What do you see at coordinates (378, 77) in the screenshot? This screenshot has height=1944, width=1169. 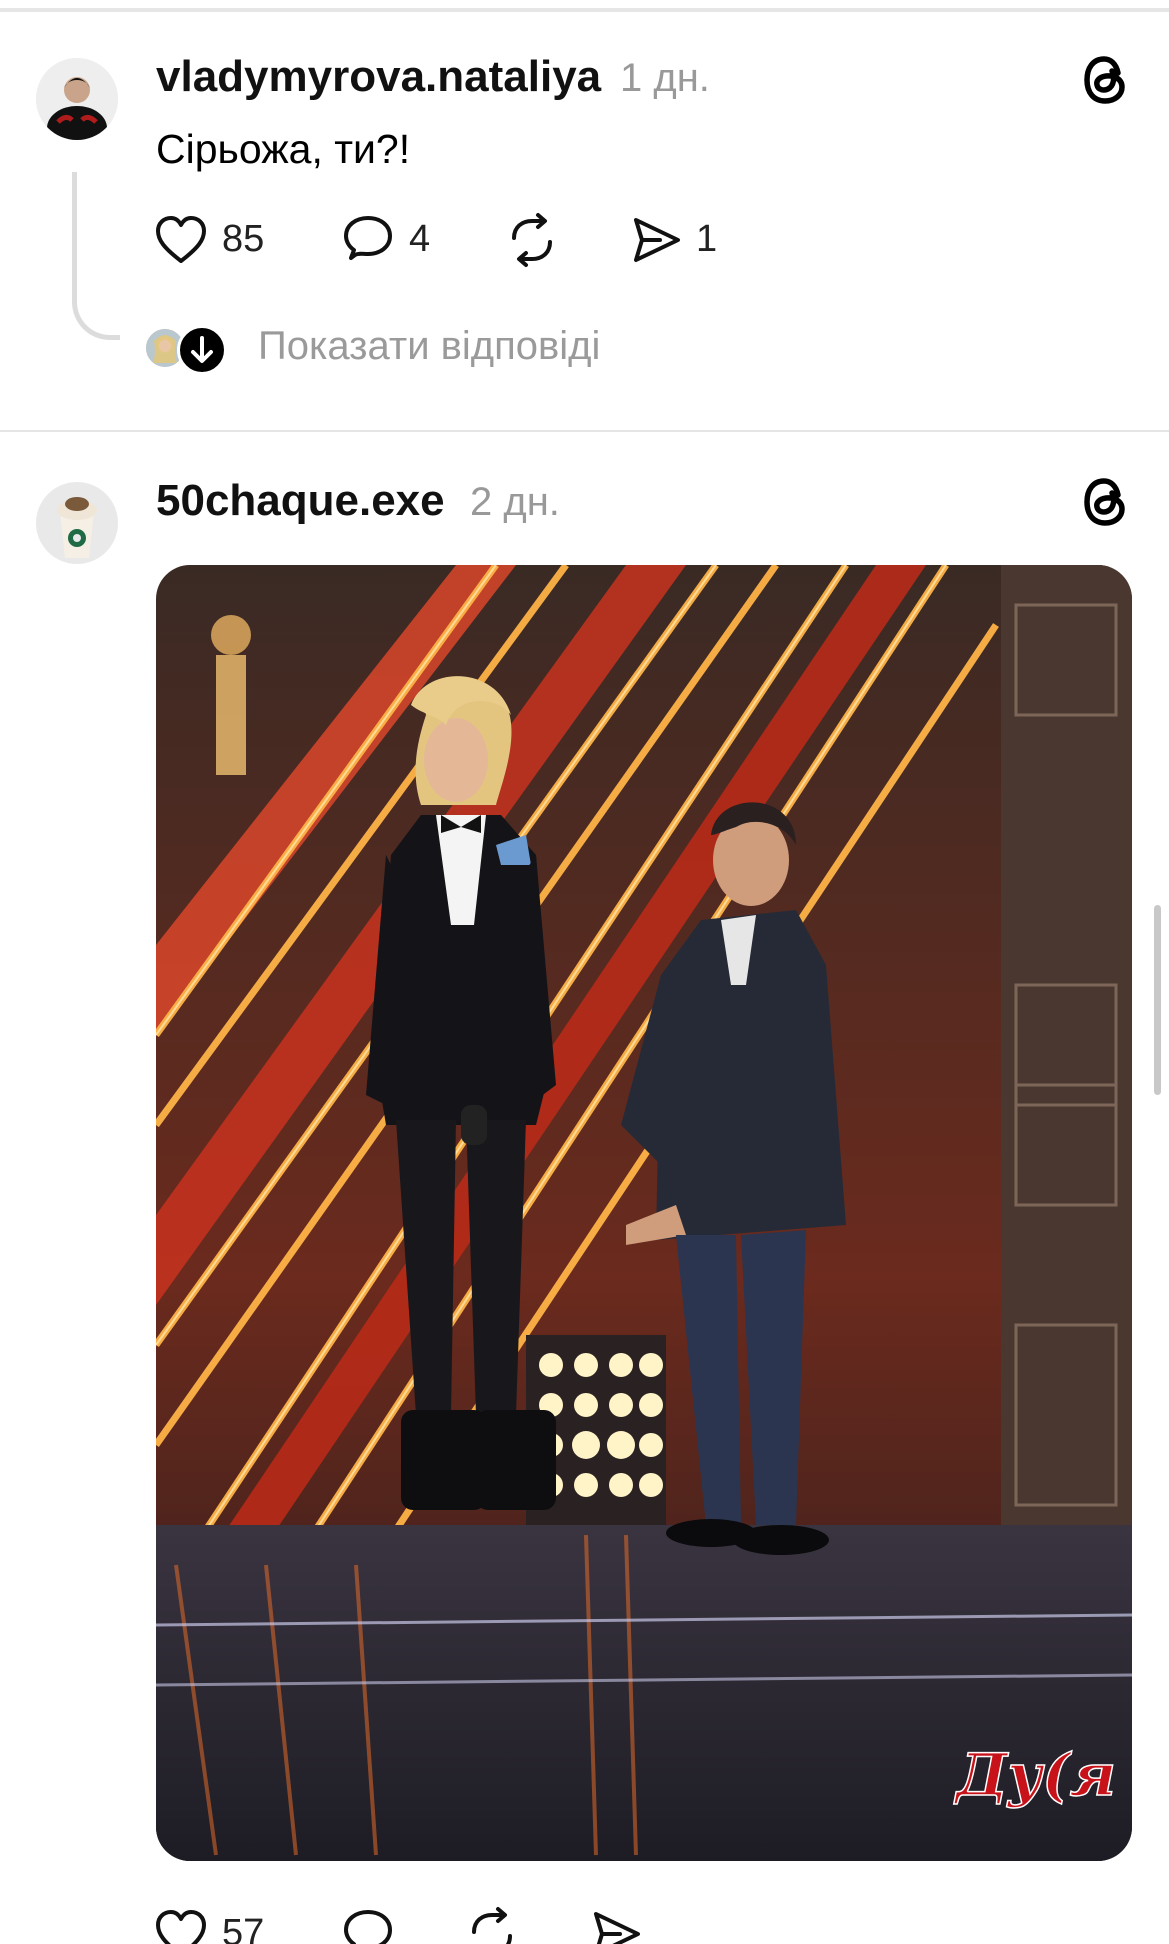 I see `post-username: vladymyrova.nataliya` at bounding box center [378, 77].